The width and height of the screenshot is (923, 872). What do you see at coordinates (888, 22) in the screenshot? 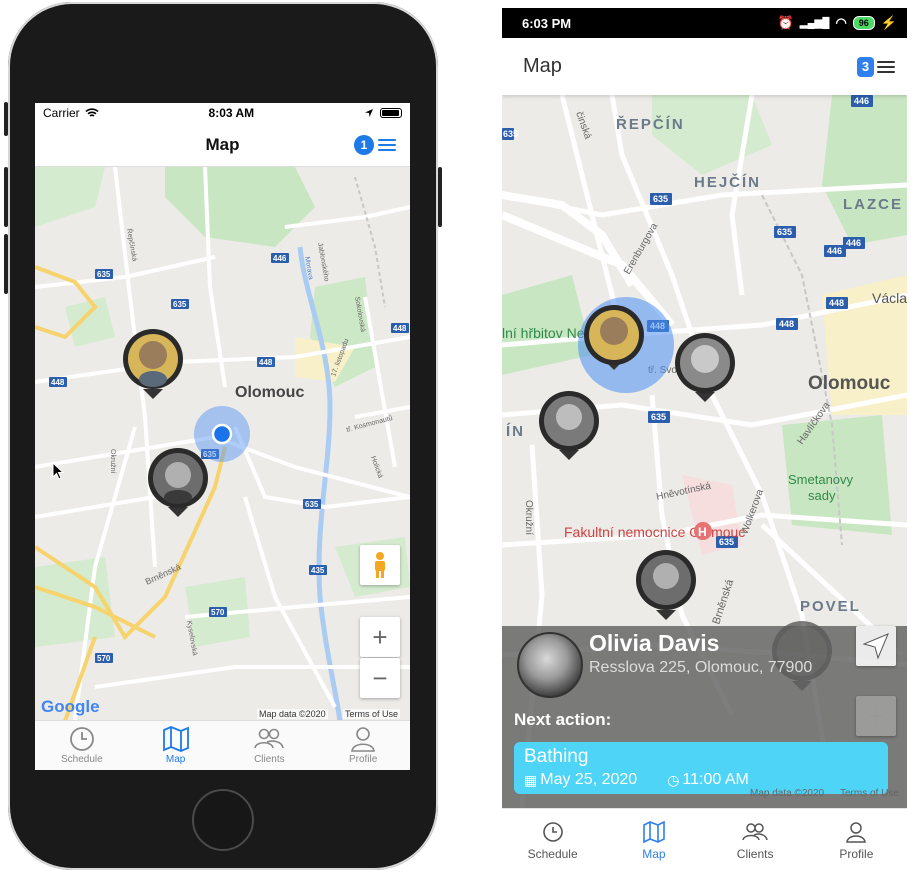
I see `charging-icon: ⚡` at bounding box center [888, 22].